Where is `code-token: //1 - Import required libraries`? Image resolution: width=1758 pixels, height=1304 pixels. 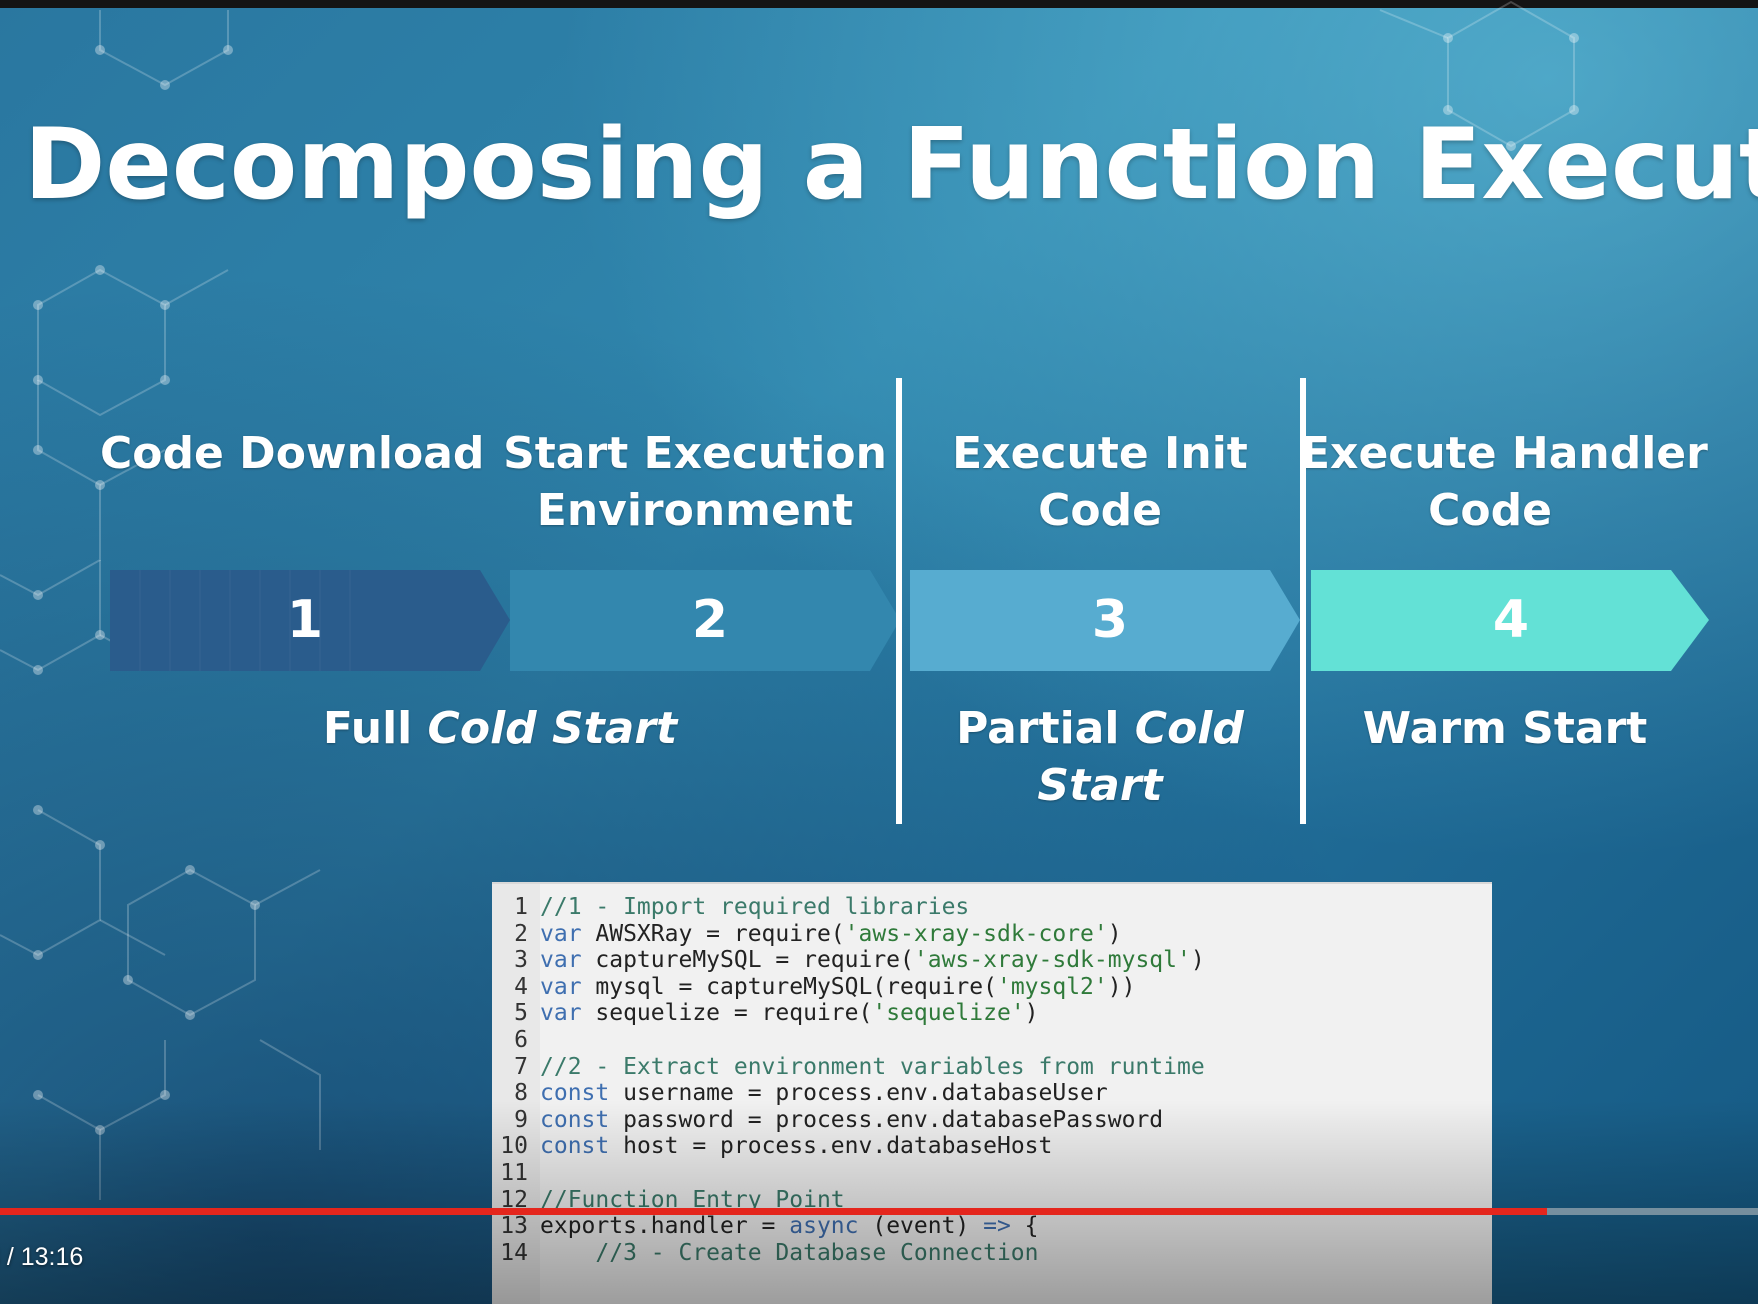 code-token: //1 - Import required libraries is located at coordinates (755, 907).